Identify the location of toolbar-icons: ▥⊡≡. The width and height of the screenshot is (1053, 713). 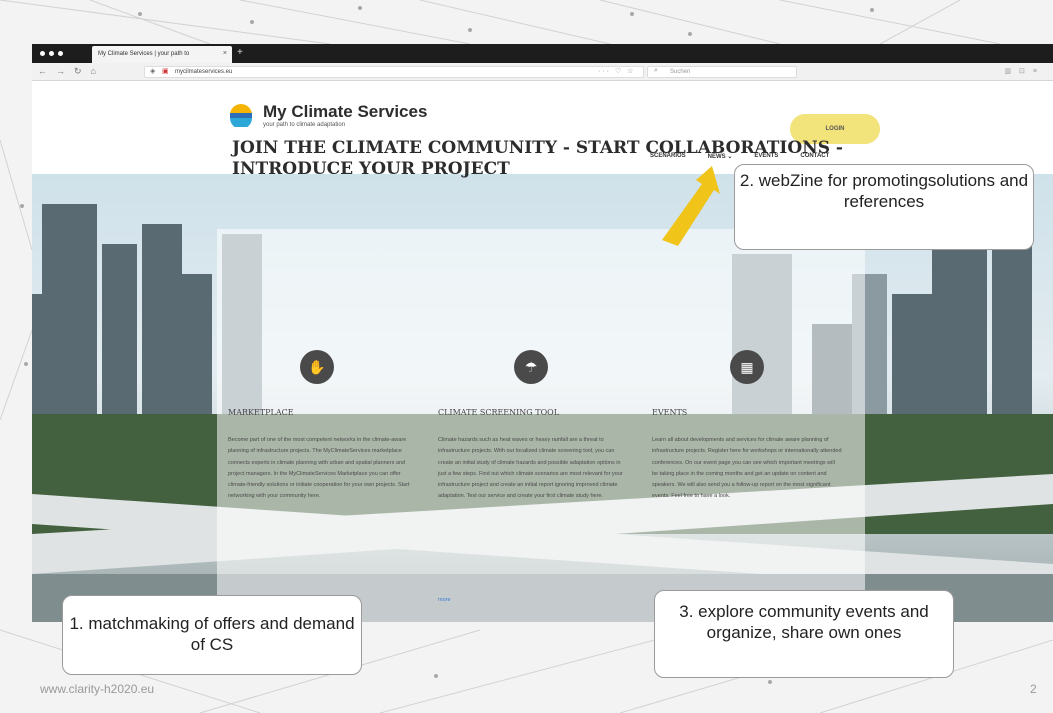
(1024, 71).